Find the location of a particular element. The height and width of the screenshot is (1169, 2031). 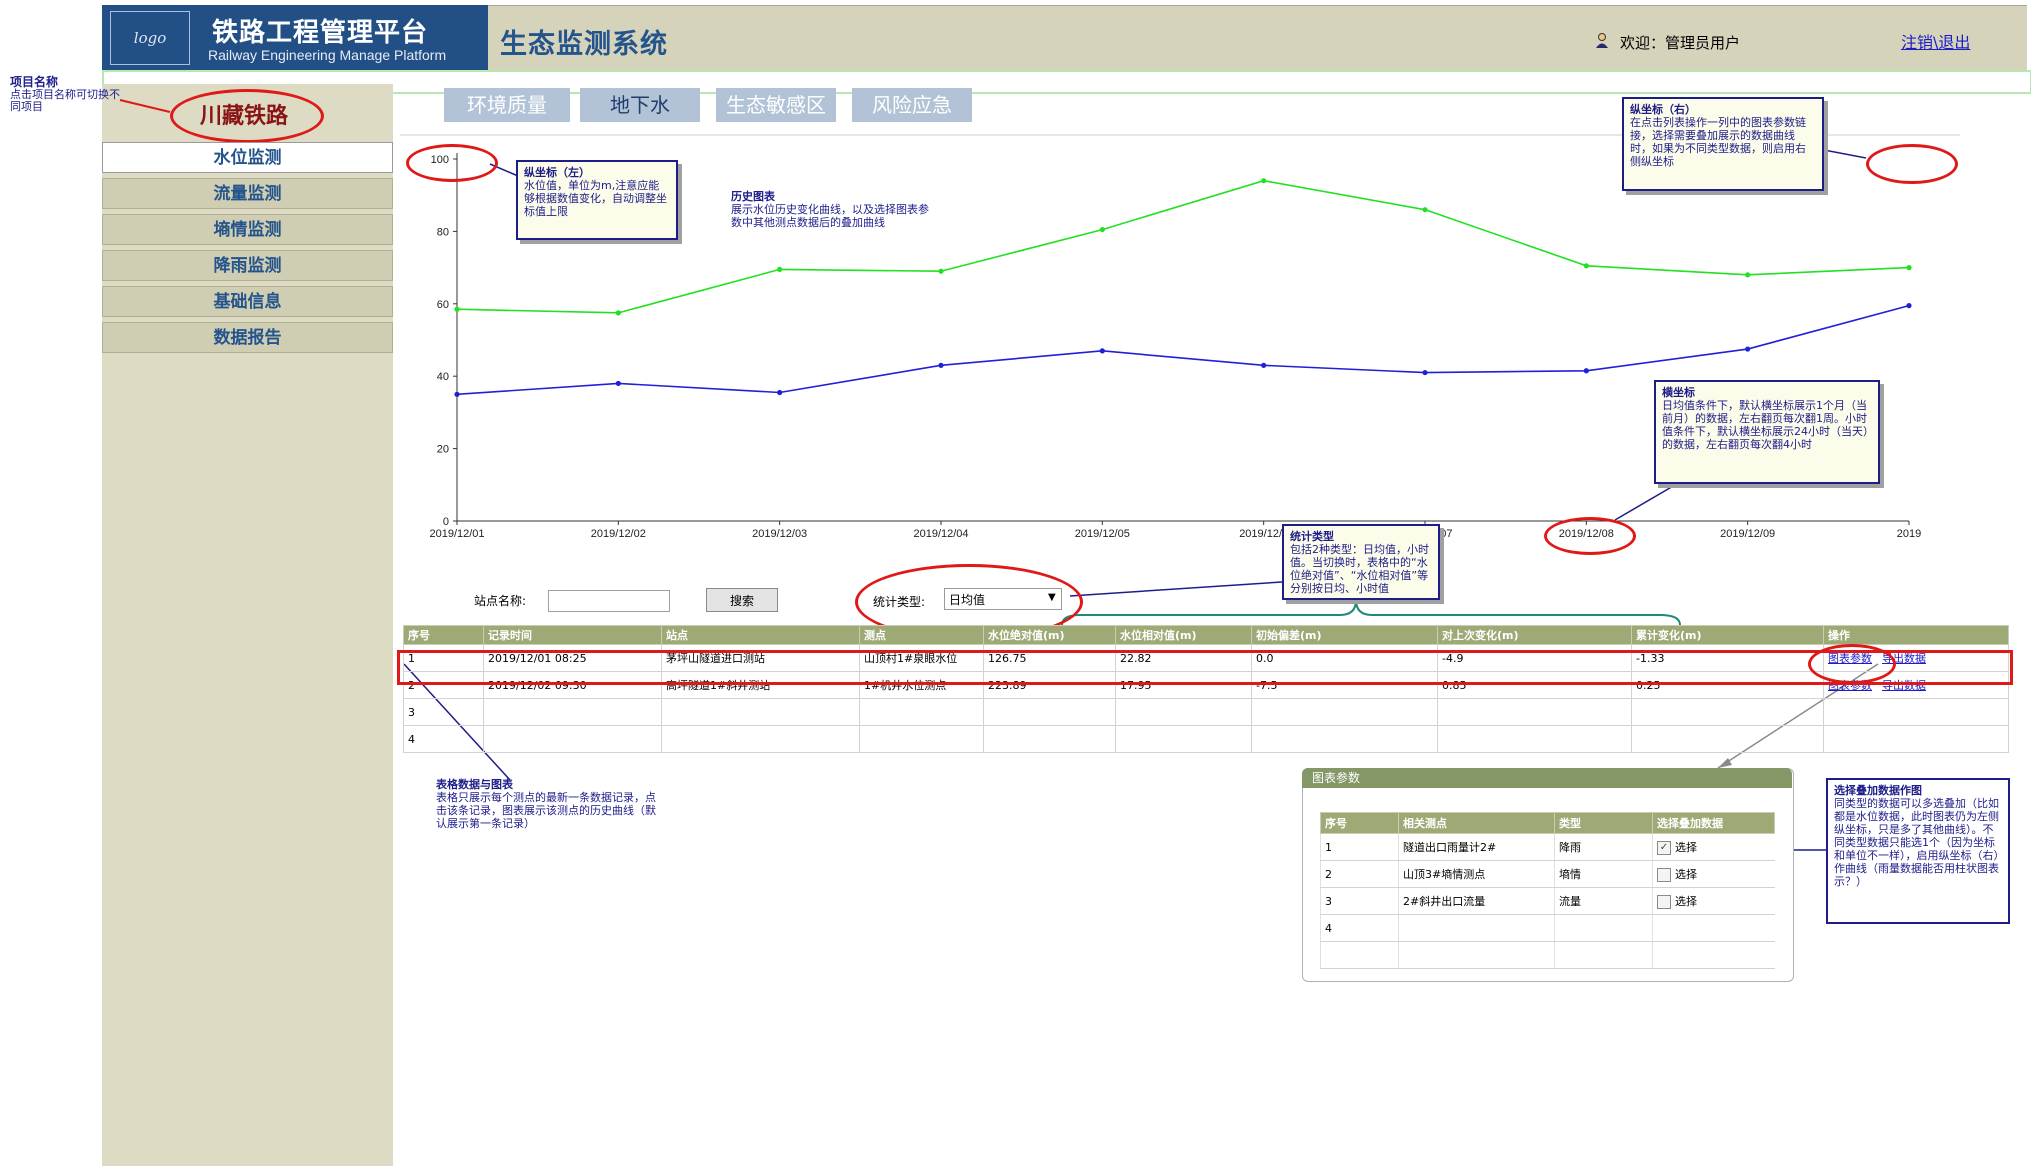

note-stat-title: 统计类型 is located at coordinates (1312, 536).